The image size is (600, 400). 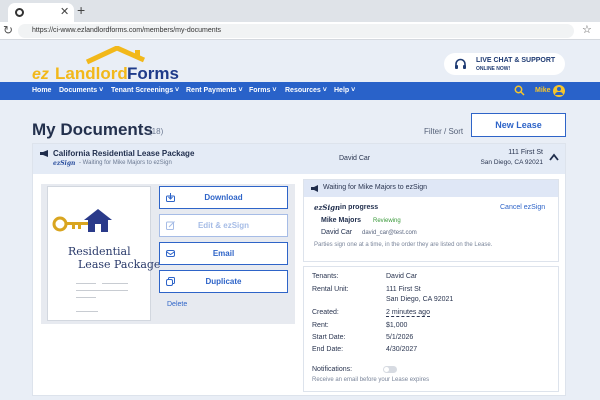 What do you see at coordinates (8, 30) in the screenshot?
I see `reload-icon: ↻` at bounding box center [8, 30].